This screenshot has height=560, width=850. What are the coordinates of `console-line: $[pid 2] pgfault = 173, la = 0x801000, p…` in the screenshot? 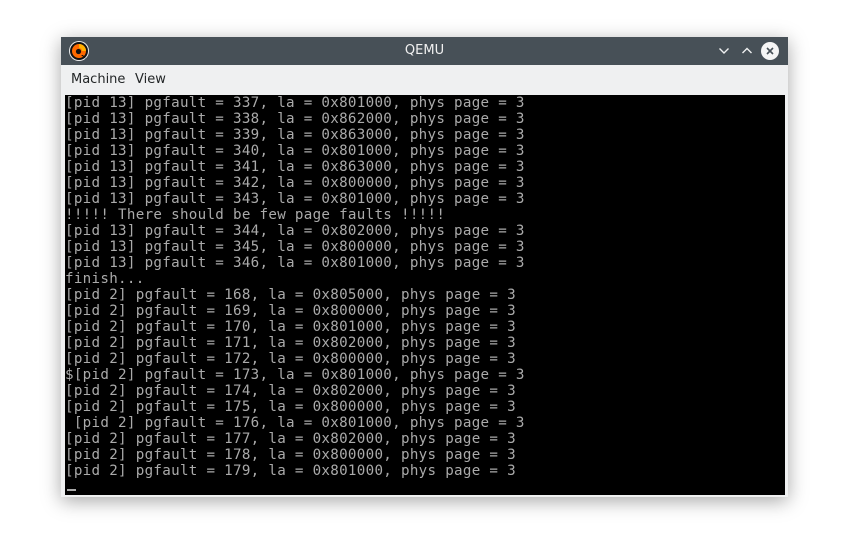 It's located at (295, 375).